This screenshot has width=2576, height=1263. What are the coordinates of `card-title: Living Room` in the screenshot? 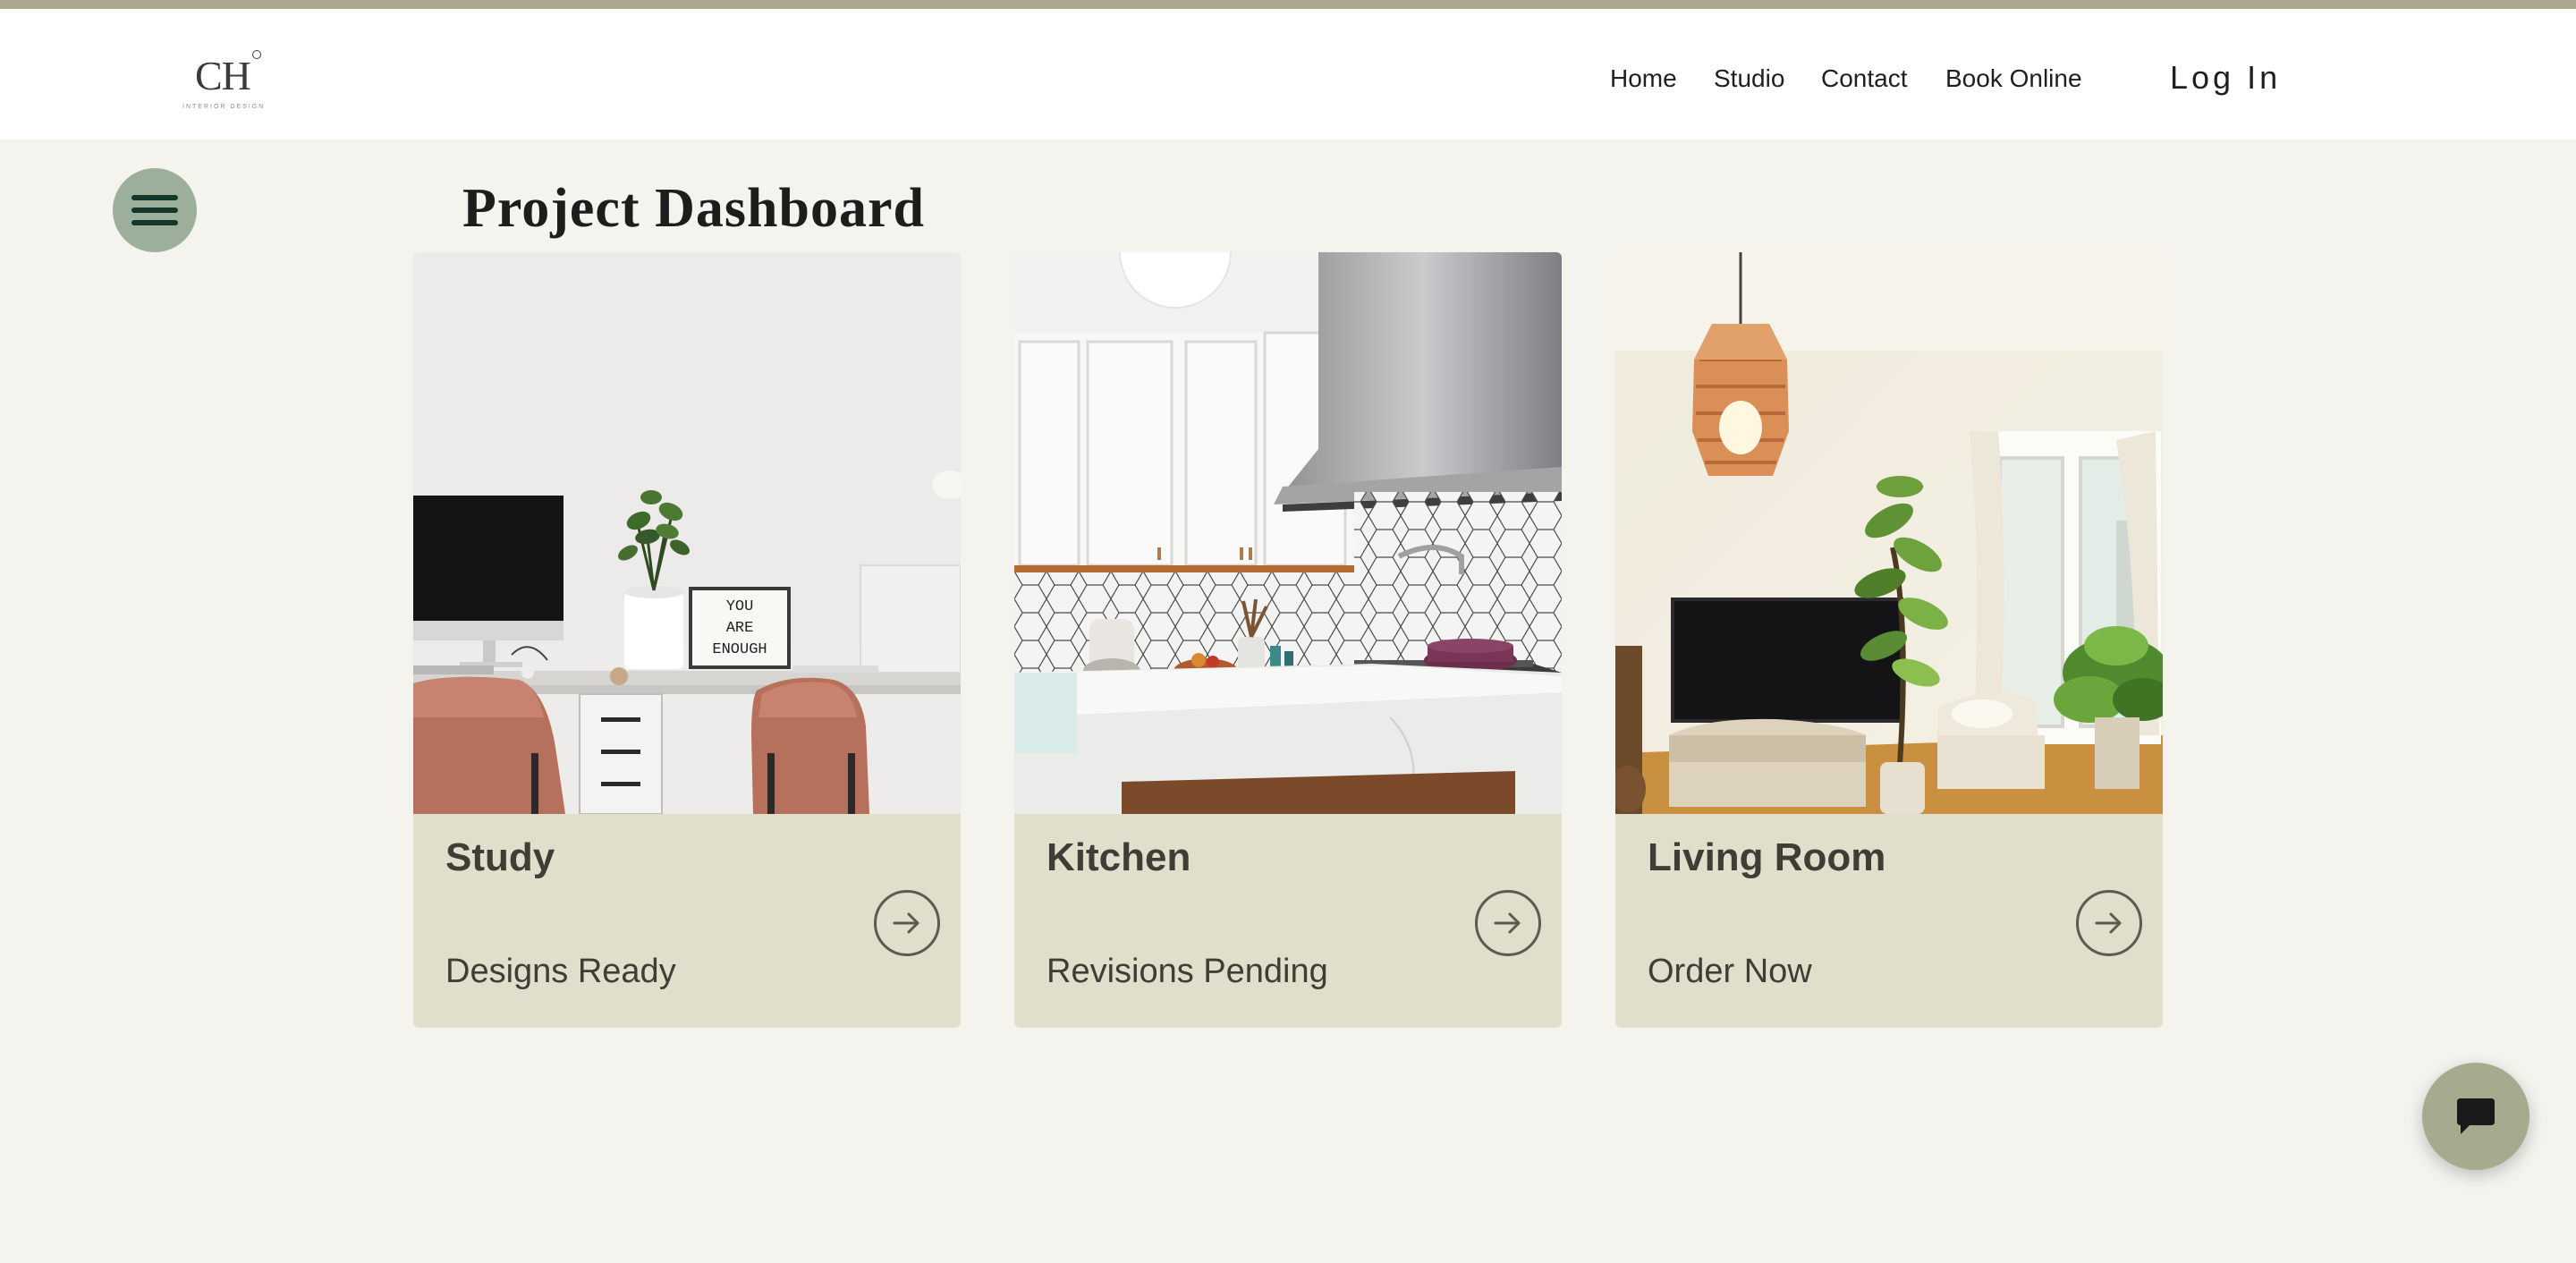 It's located at (1767, 857).